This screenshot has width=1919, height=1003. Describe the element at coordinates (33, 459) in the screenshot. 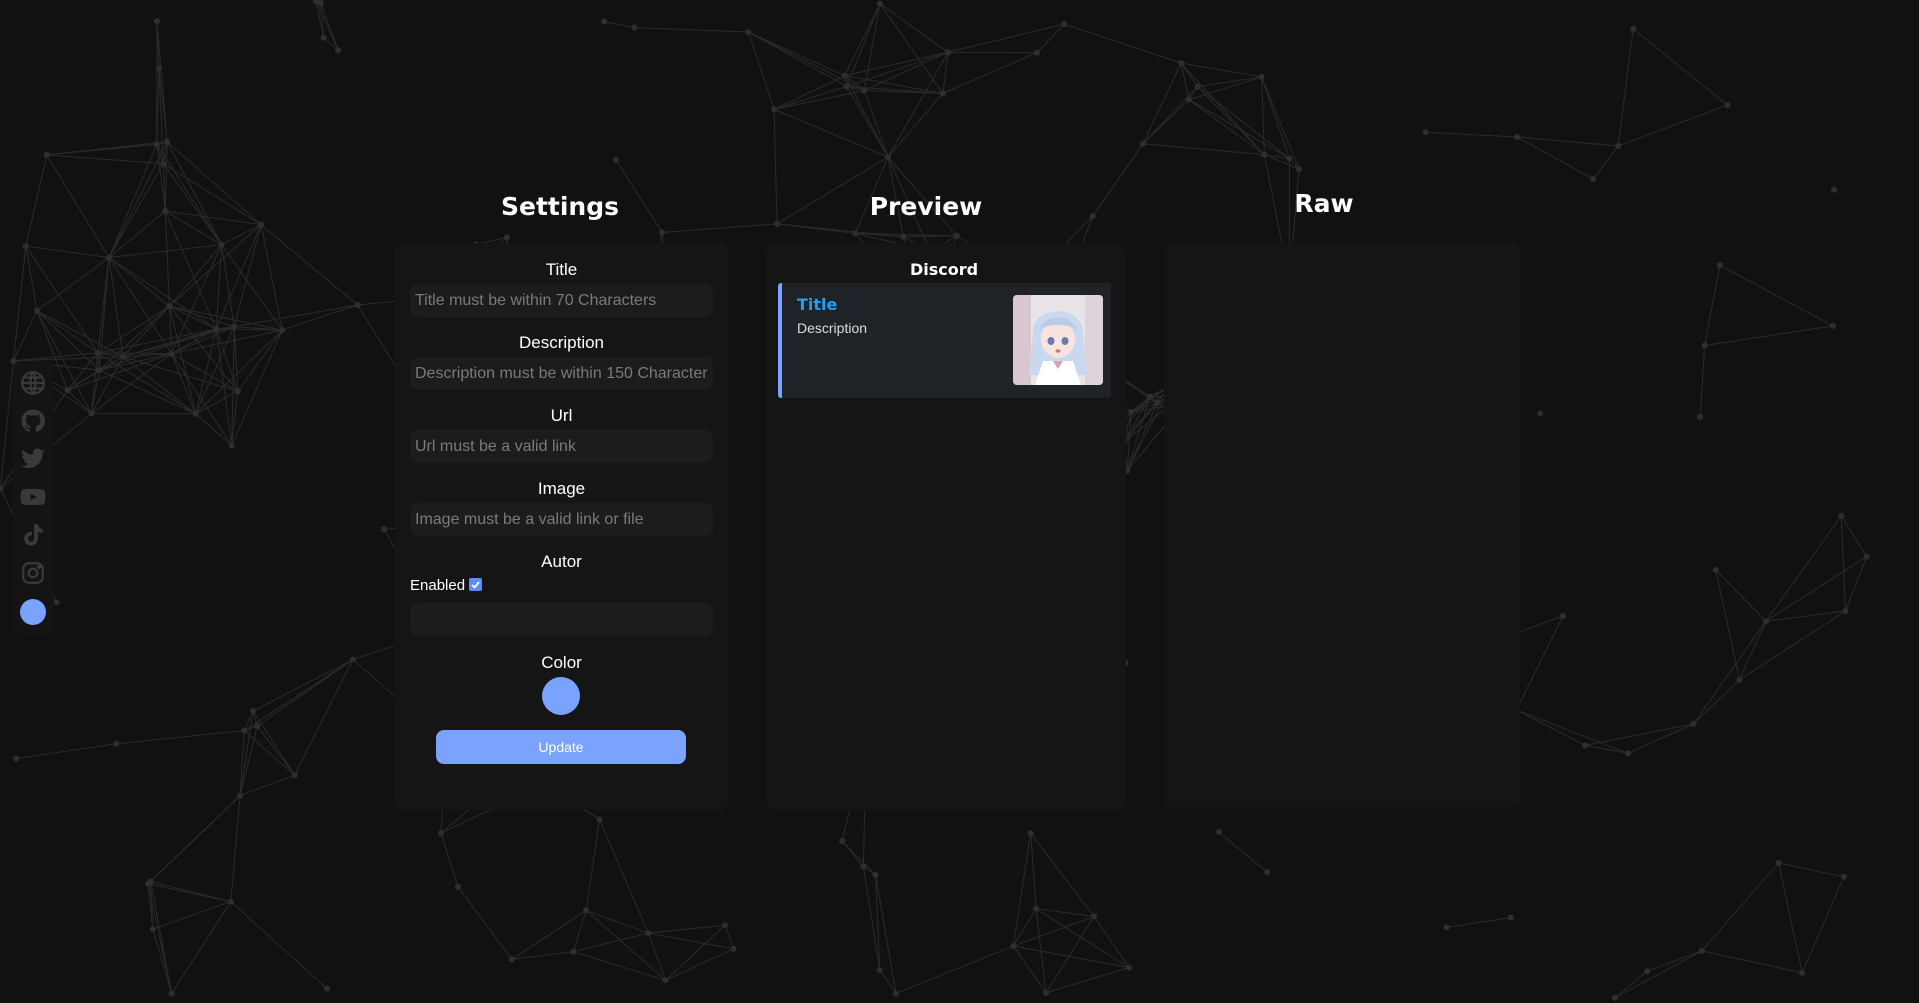

I see `twitter-icon` at that location.